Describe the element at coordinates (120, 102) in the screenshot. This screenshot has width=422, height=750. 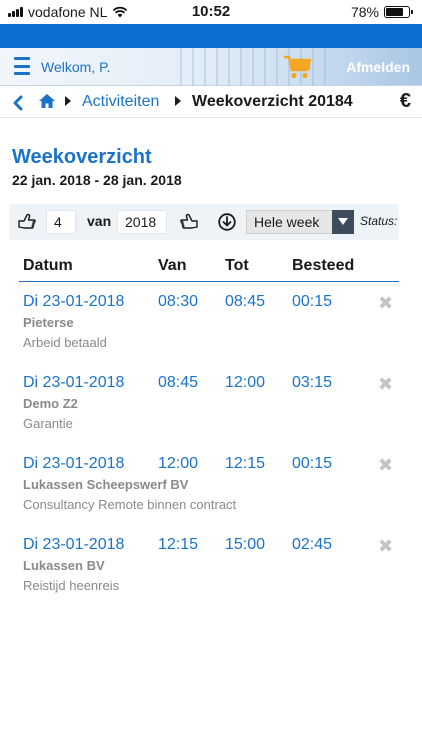
I see `breadcrumb-activiteiten-link: Activiteiten` at that location.